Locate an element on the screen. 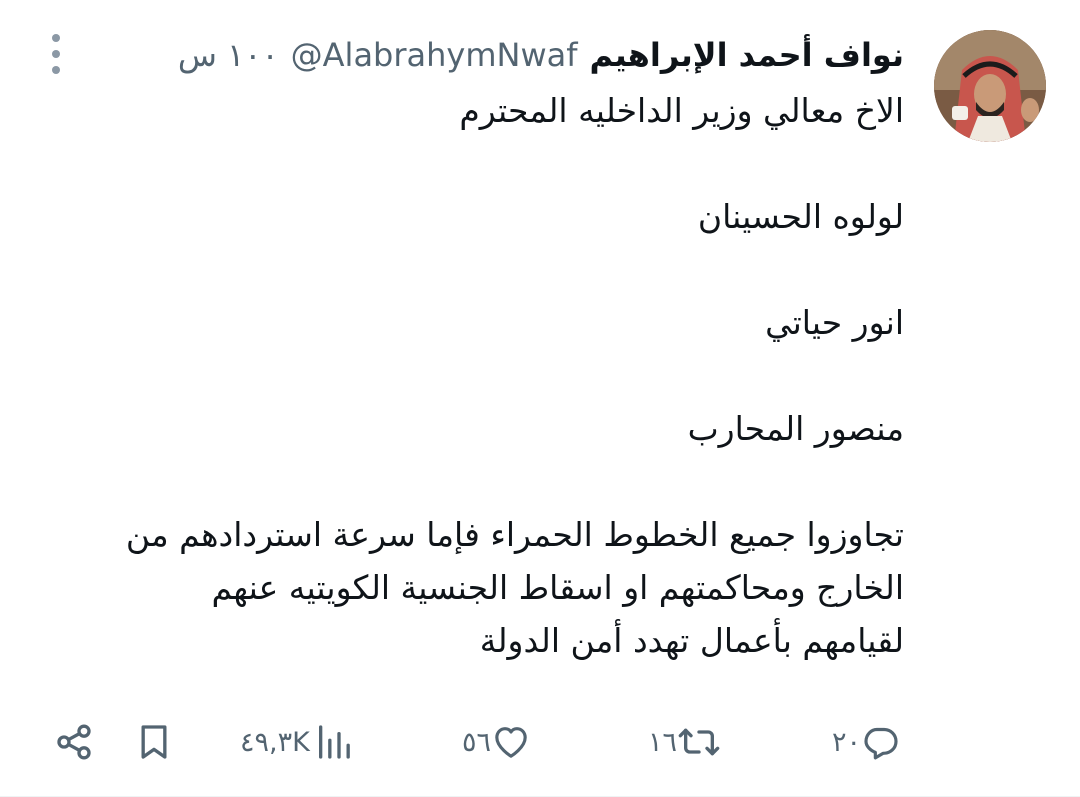 This screenshot has height=797, width=1080. bookmark-icon is located at coordinates (154, 742).